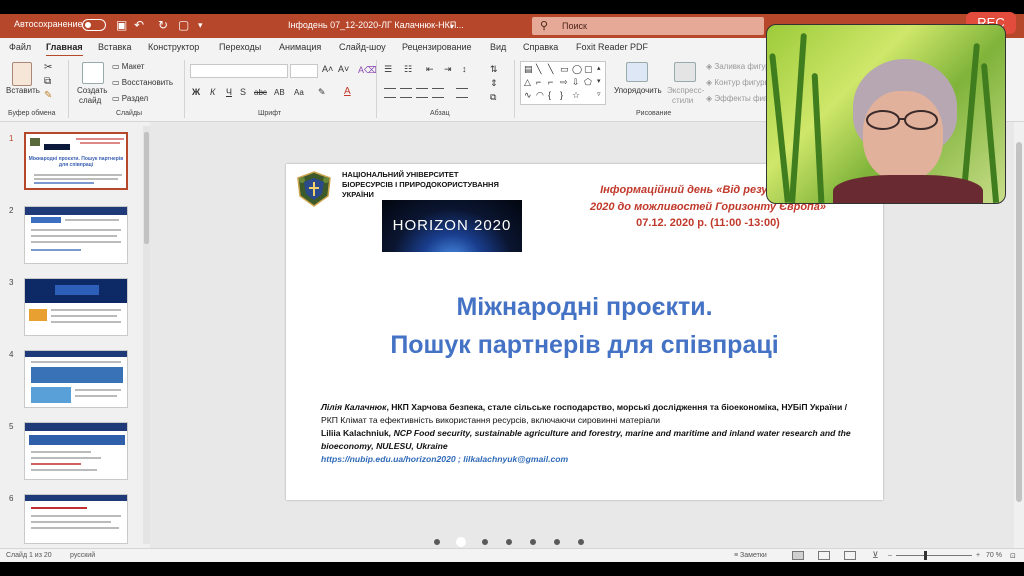 Image resolution: width=1024 pixels, height=576 pixels. What do you see at coordinates (48, 95) in the screenshot?
I see `format-painter-icon: ✎` at bounding box center [48, 95].